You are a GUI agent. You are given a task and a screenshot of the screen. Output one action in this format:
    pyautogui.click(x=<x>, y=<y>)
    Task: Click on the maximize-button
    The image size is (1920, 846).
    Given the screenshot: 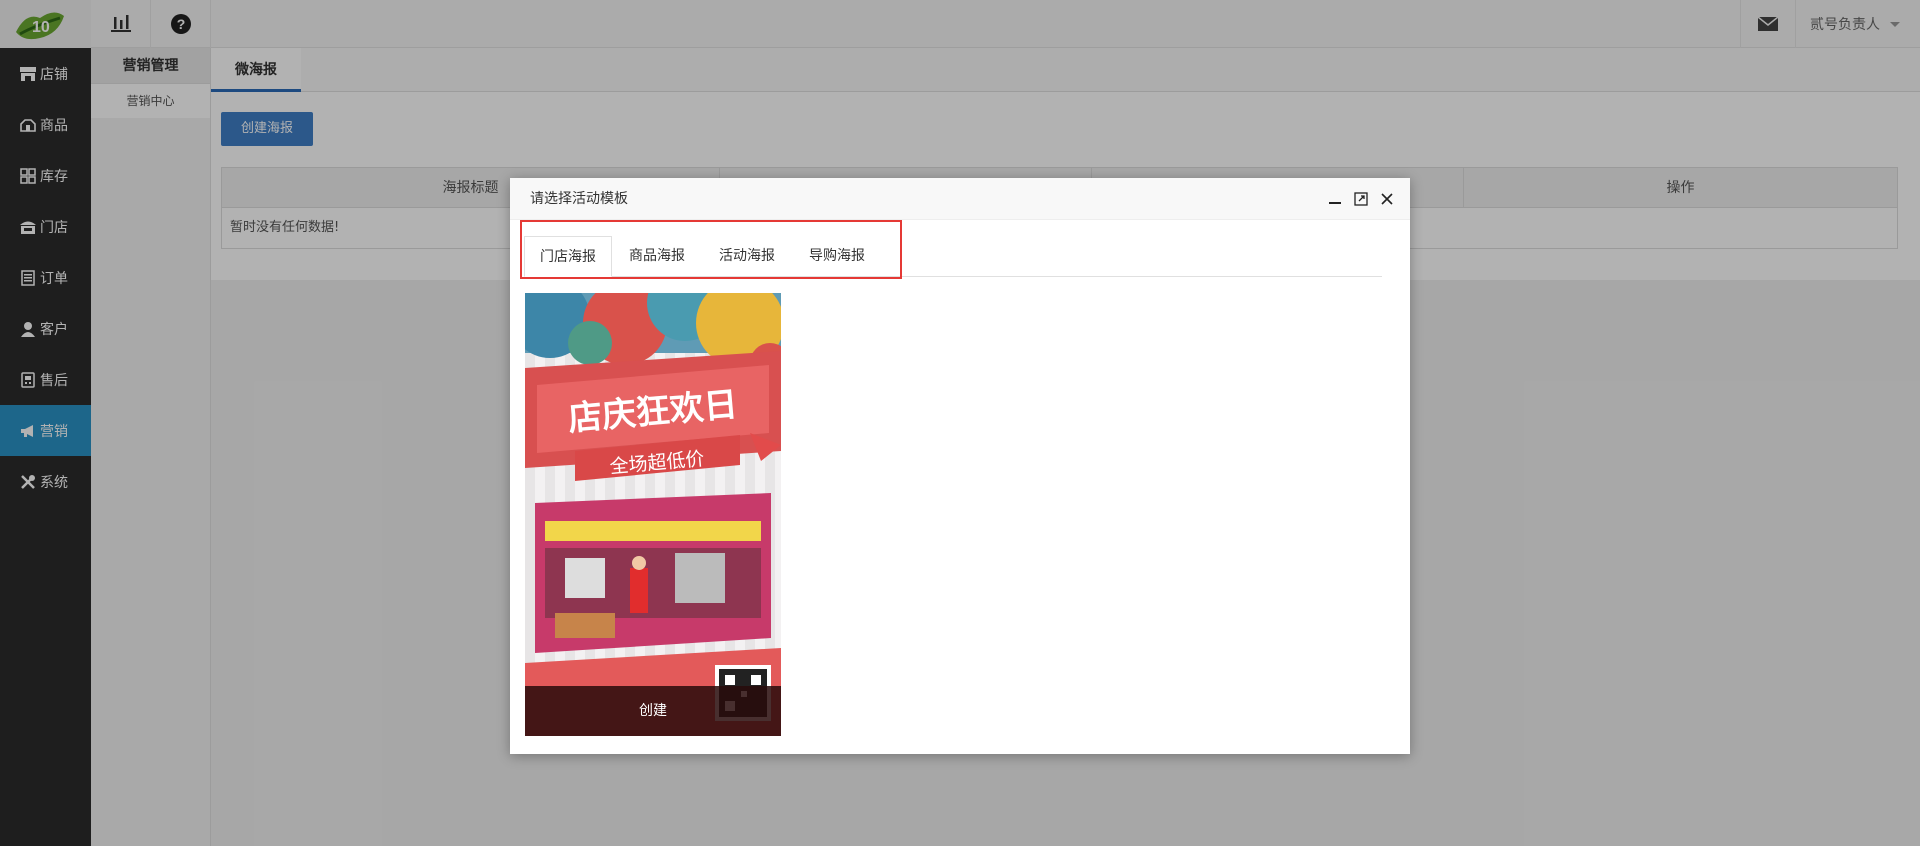 What is the action you would take?
    pyautogui.click(x=1361, y=199)
    